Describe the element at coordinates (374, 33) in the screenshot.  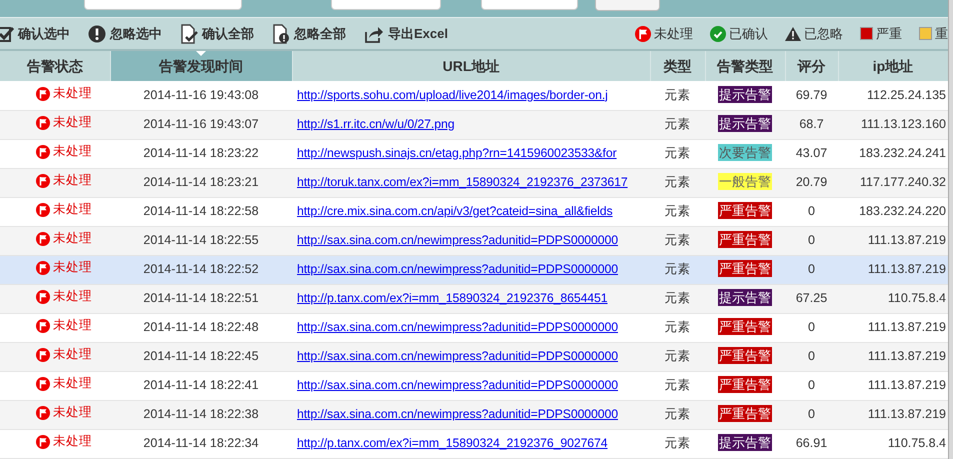
I see `share-arrow-icon` at that location.